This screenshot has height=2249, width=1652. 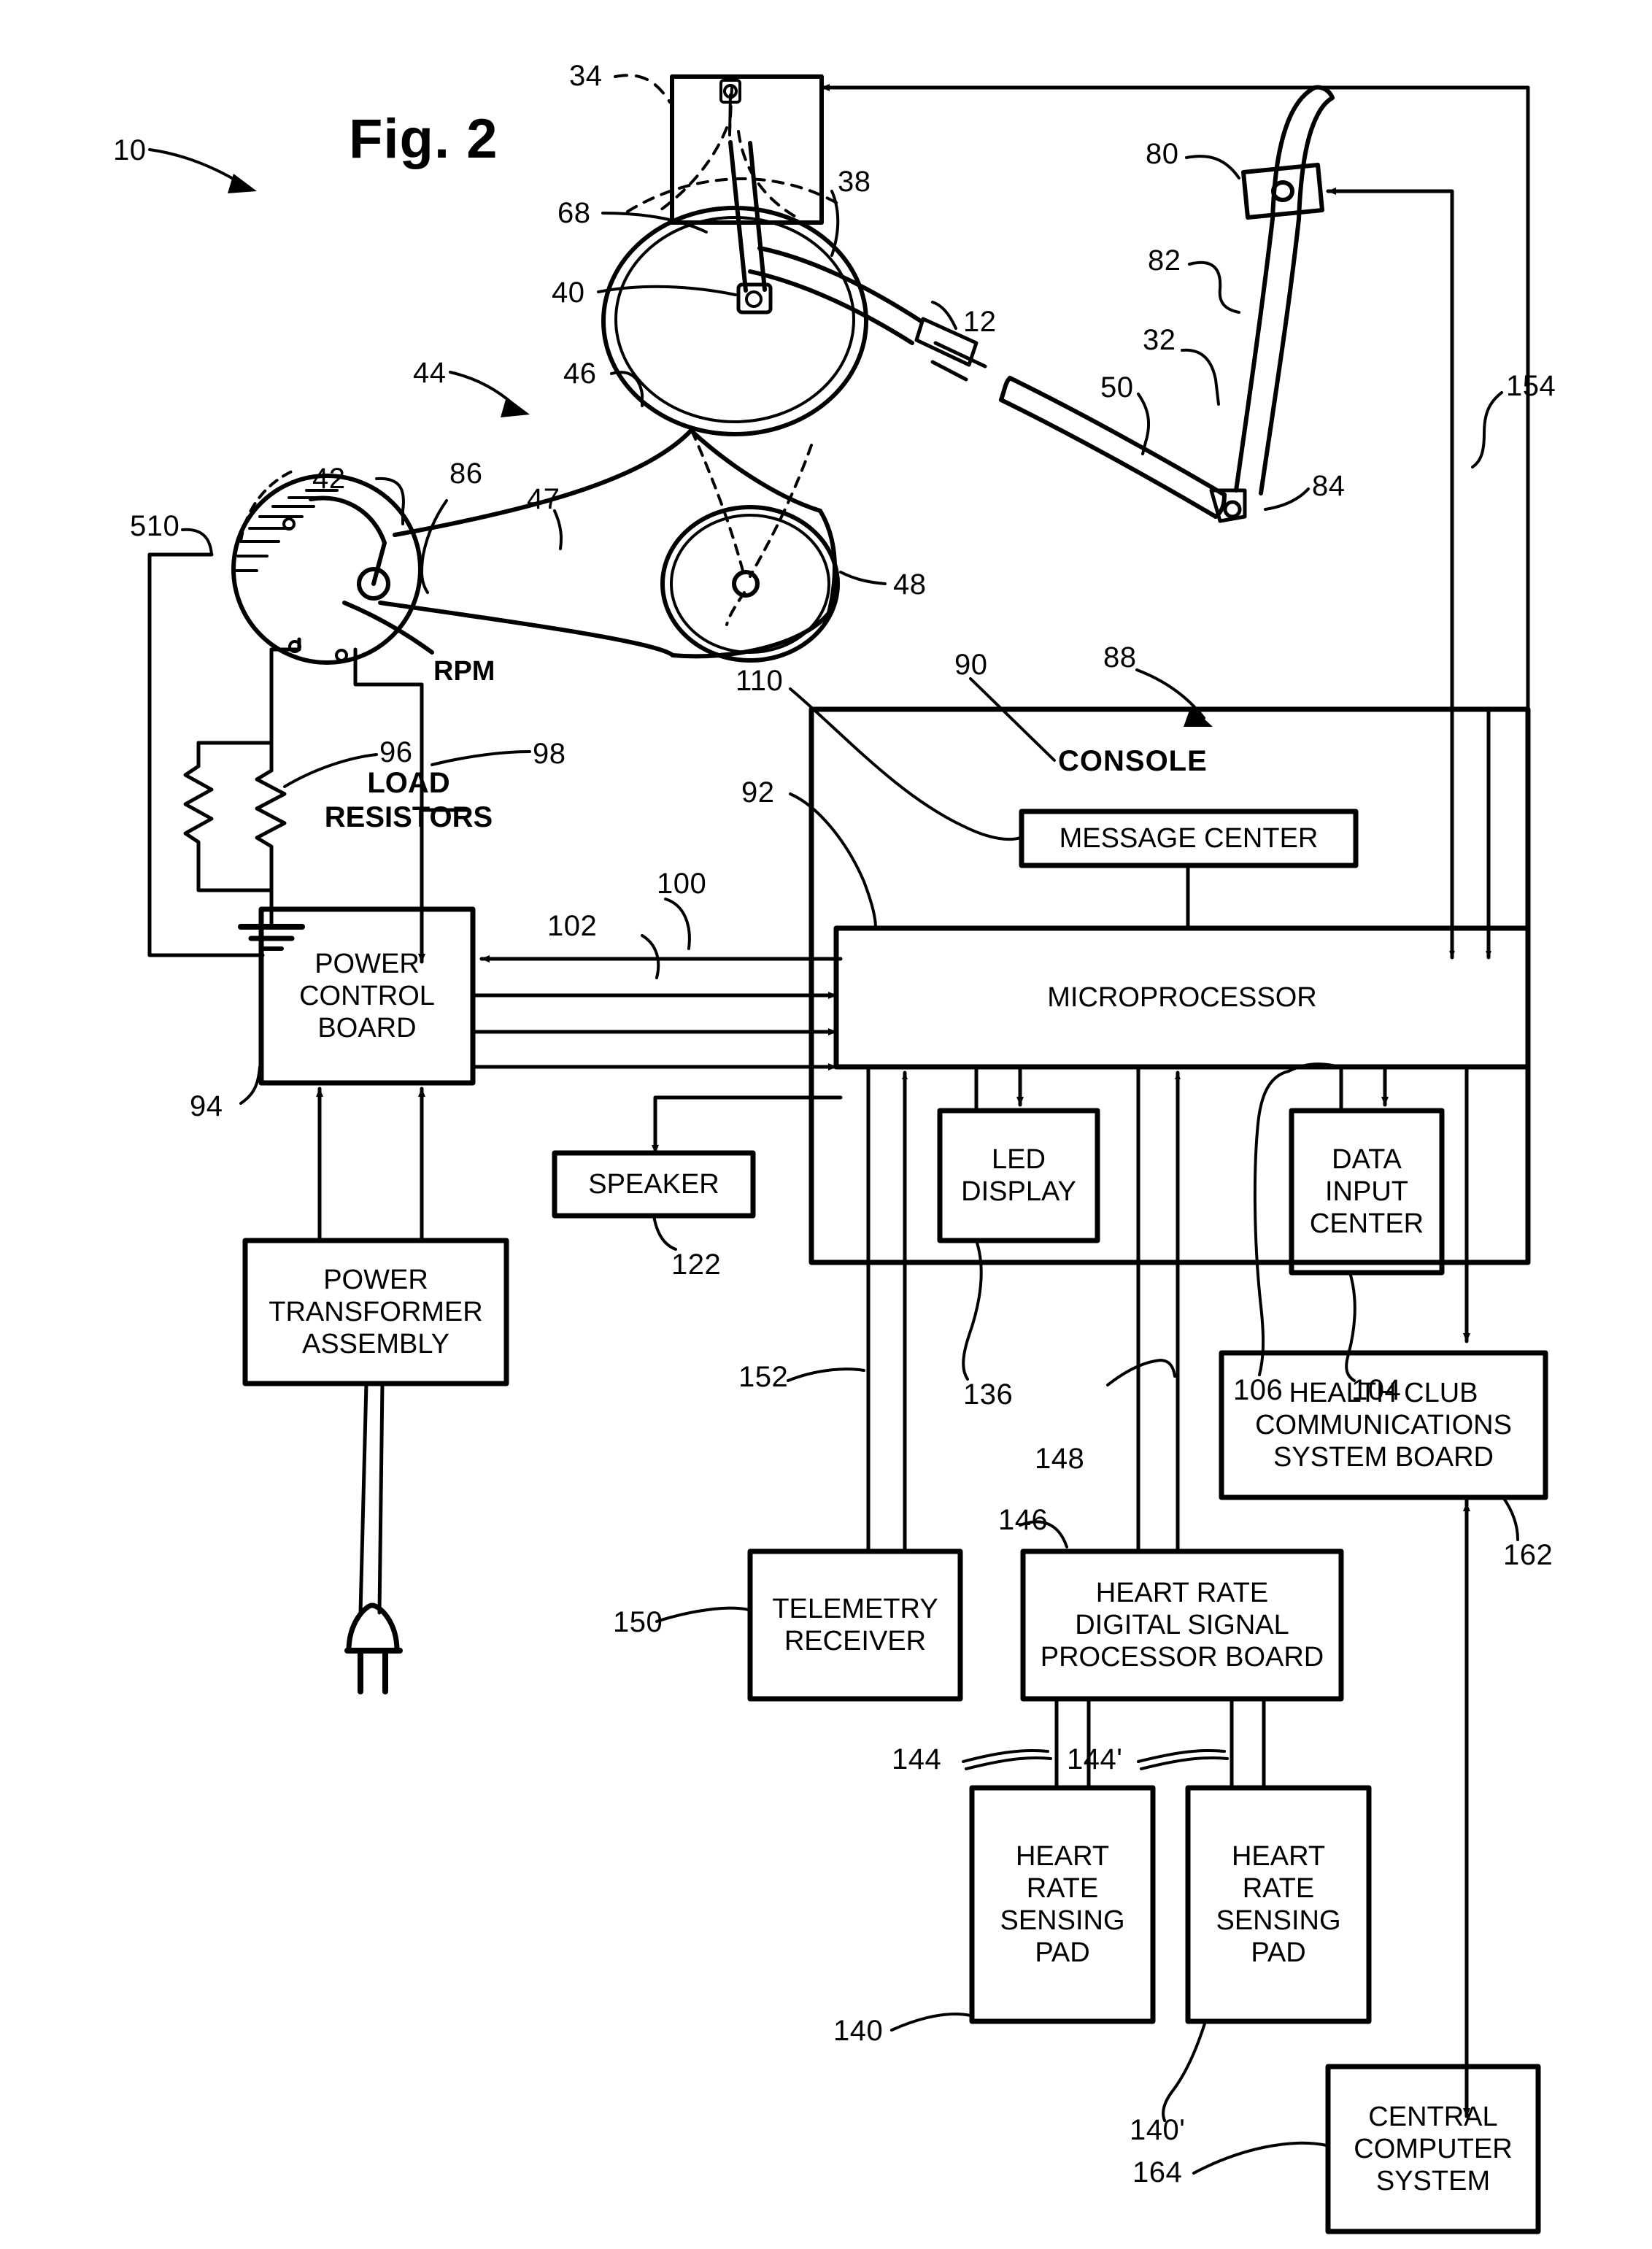 I want to click on ref-96: 96, so click(x=396, y=752).